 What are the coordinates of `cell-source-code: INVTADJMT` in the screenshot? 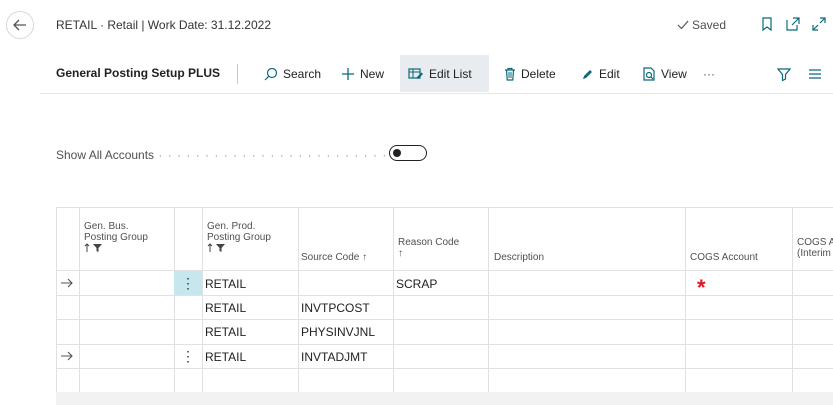 It's located at (334, 357).